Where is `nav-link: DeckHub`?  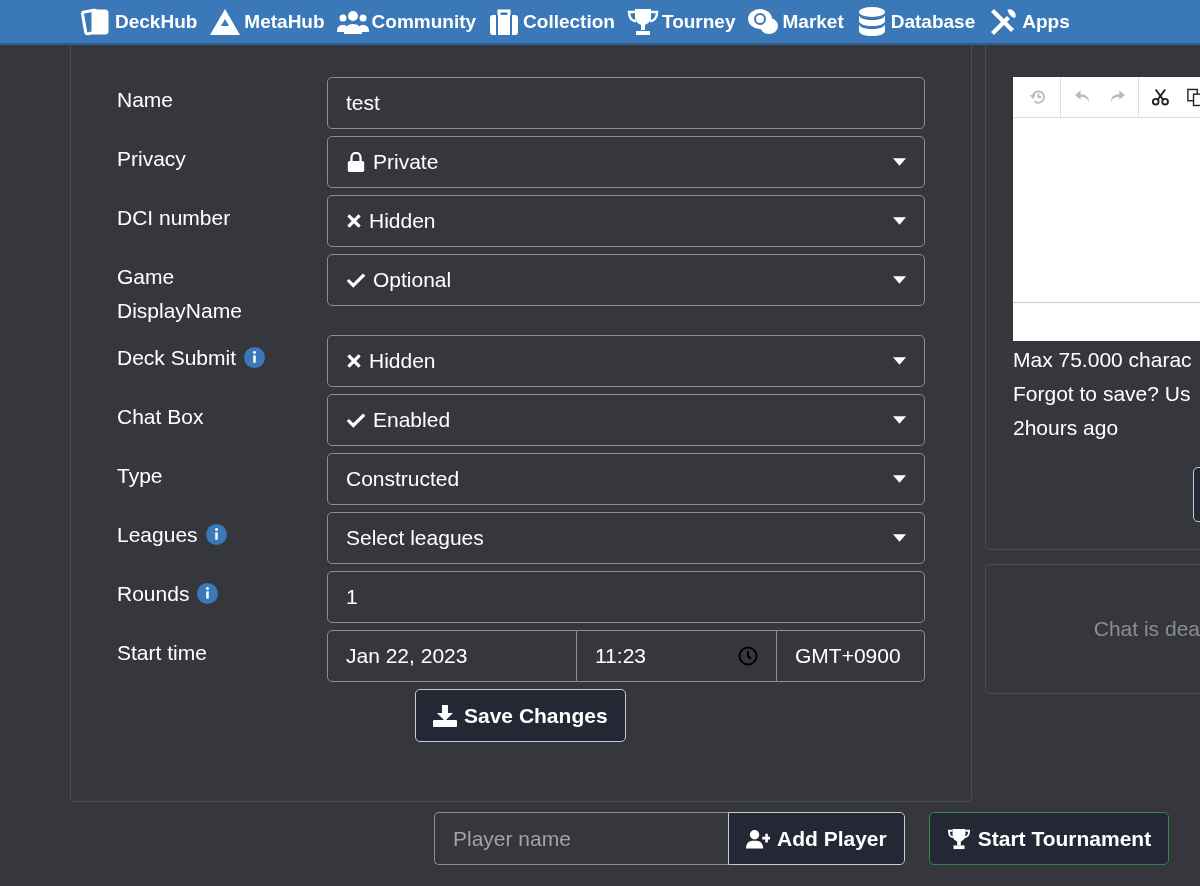
nav-link: DeckHub is located at coordinates (139, 21).